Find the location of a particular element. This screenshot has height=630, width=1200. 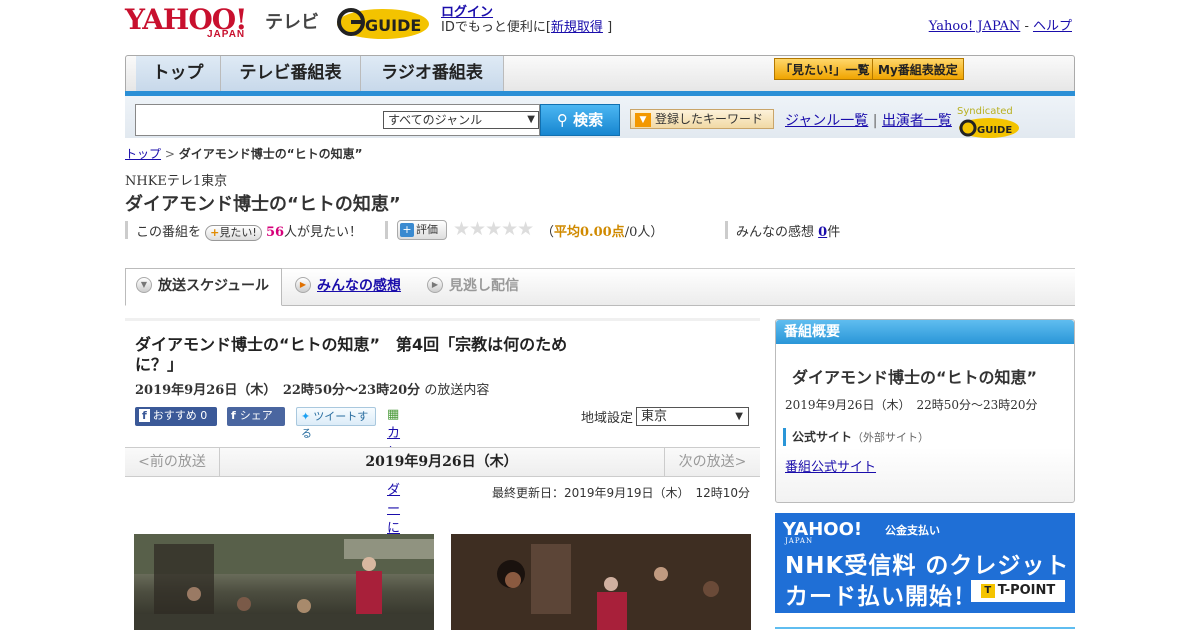

tab-kanso: ▶ みんなの感想 is located at coordinates (348, 287).